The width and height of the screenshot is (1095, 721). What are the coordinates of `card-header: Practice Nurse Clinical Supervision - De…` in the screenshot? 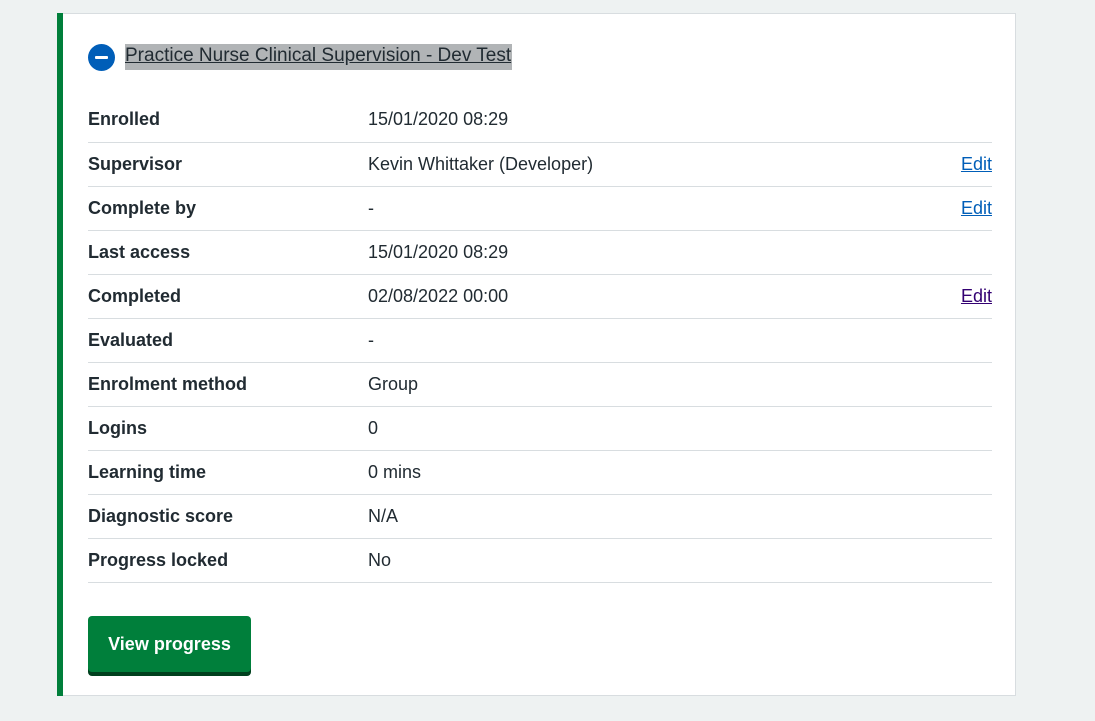 It's located at (300, 57).